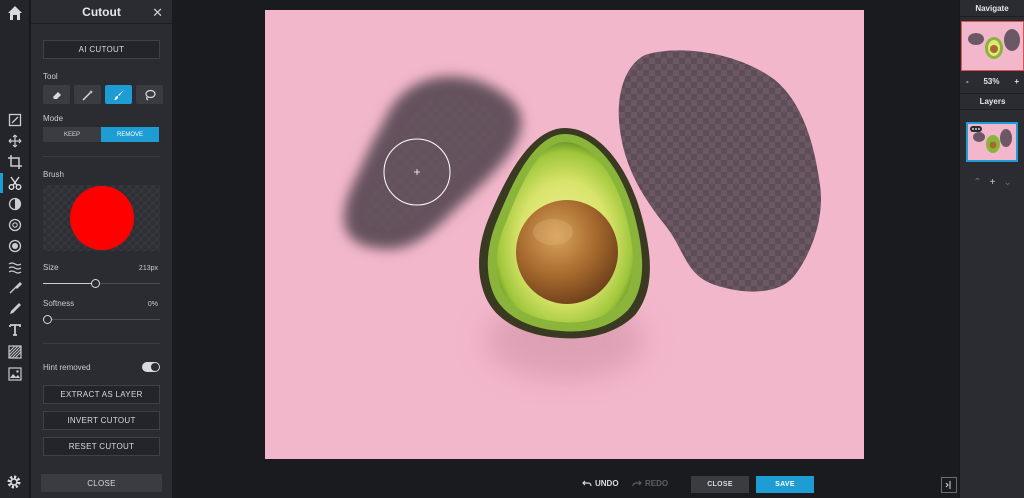 This screenshot has height=498, width=1024. I want to click on size-value: 213px, so click(148, 268).